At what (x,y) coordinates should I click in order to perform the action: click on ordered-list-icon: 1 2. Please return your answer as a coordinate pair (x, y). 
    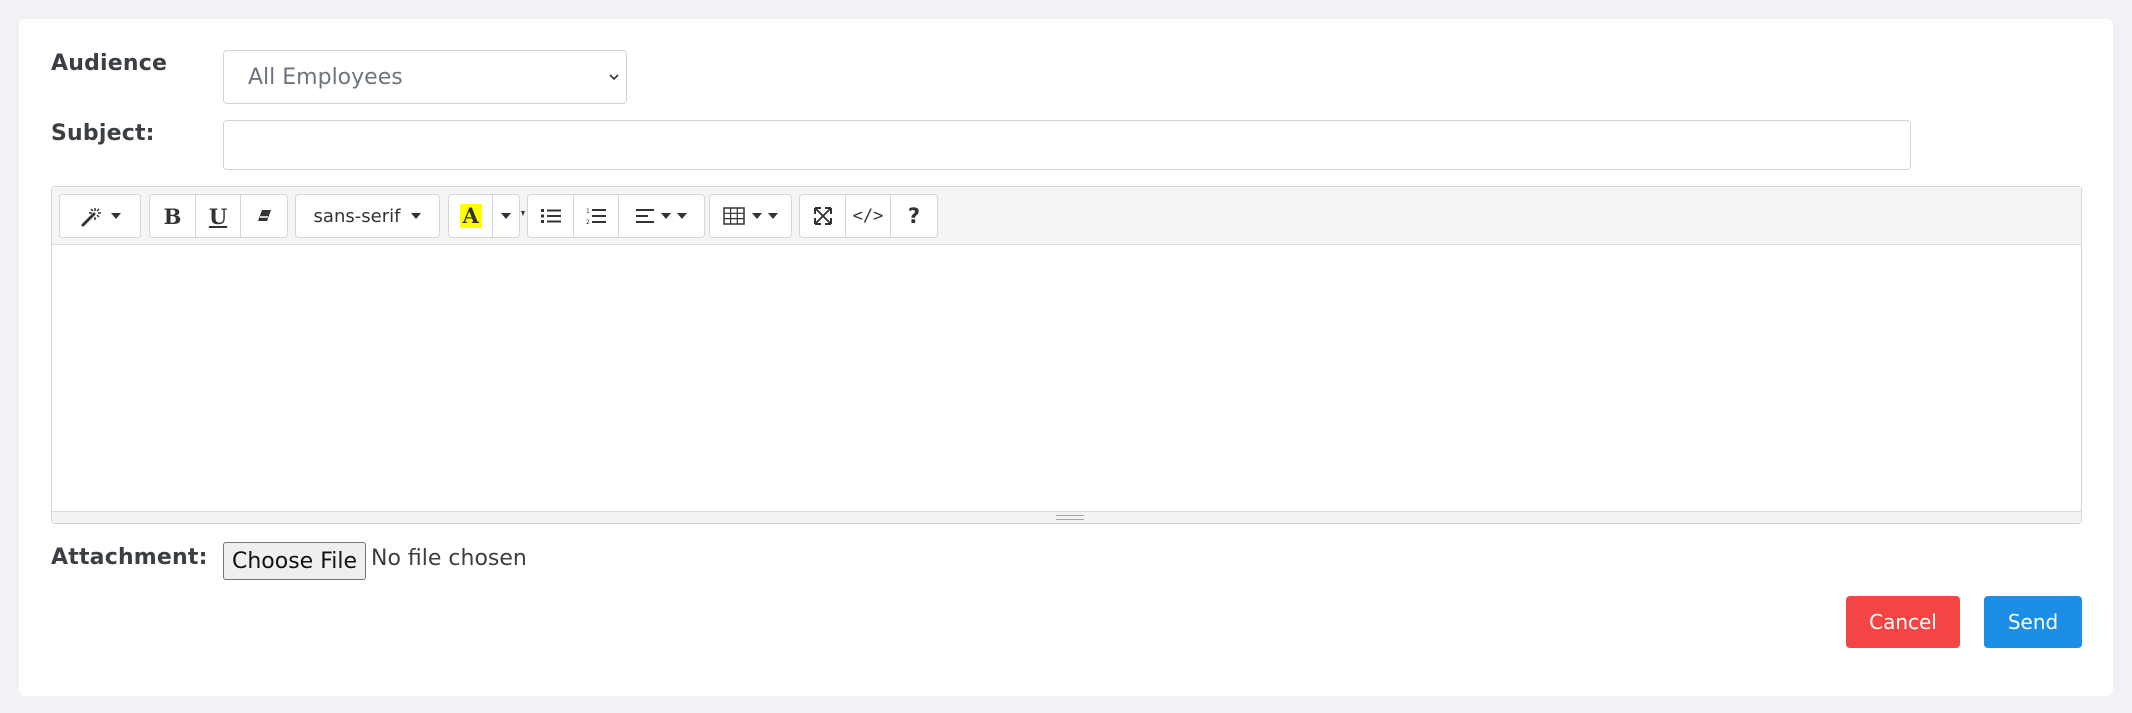
    Looking at the image, I should click on (596, 216).